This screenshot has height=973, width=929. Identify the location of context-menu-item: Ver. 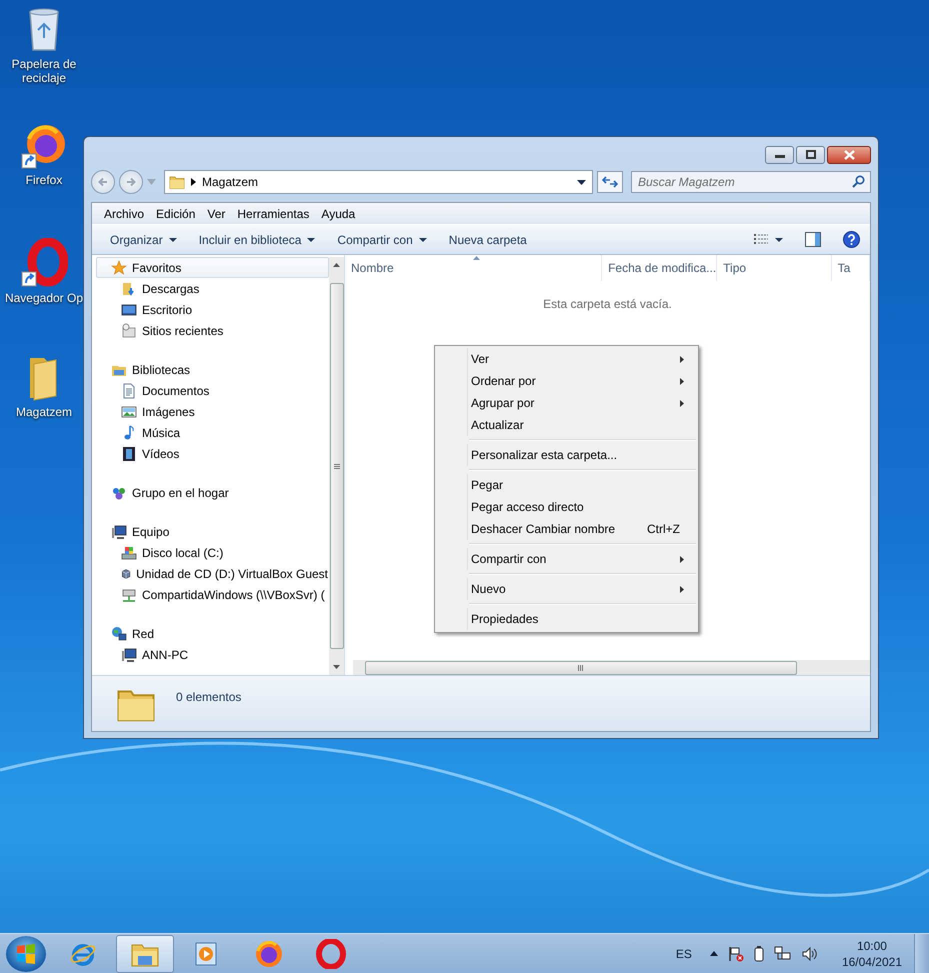
(582, 359).